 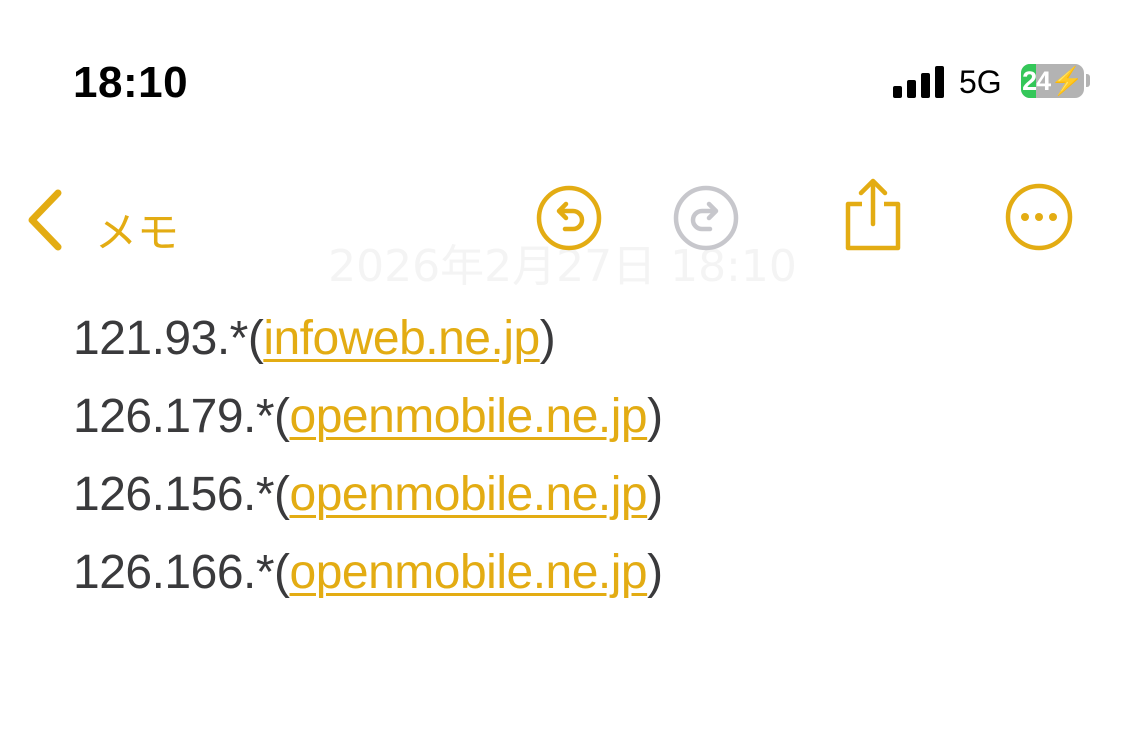 What do you see at coordinates (1088, 80) in the screenshot?
I see `battery-cap` at bounding box center [1088, 80].